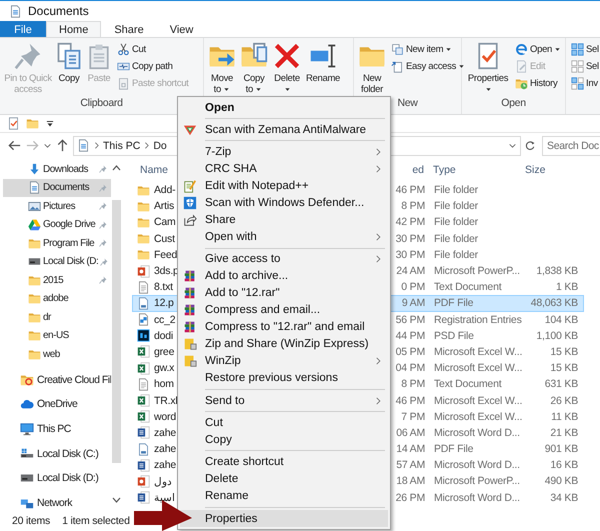 The image size is (600, 531). What do you see at coordinates (165, 222) in the screenshot?
I see `file-name: Cam` at bounding box center [165, 222].